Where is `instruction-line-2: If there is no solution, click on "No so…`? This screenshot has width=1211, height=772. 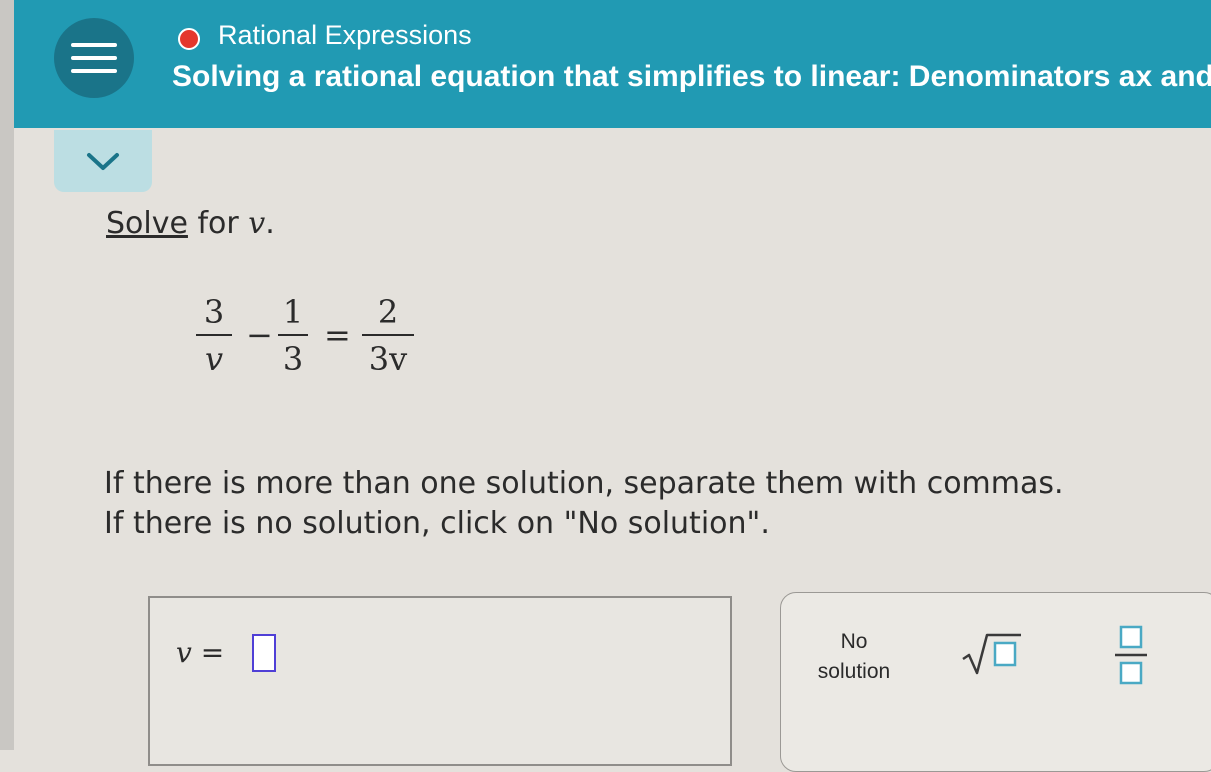 instruction-line-2: If there is no solution, click on "No so… is located at coordinates (437, 523).